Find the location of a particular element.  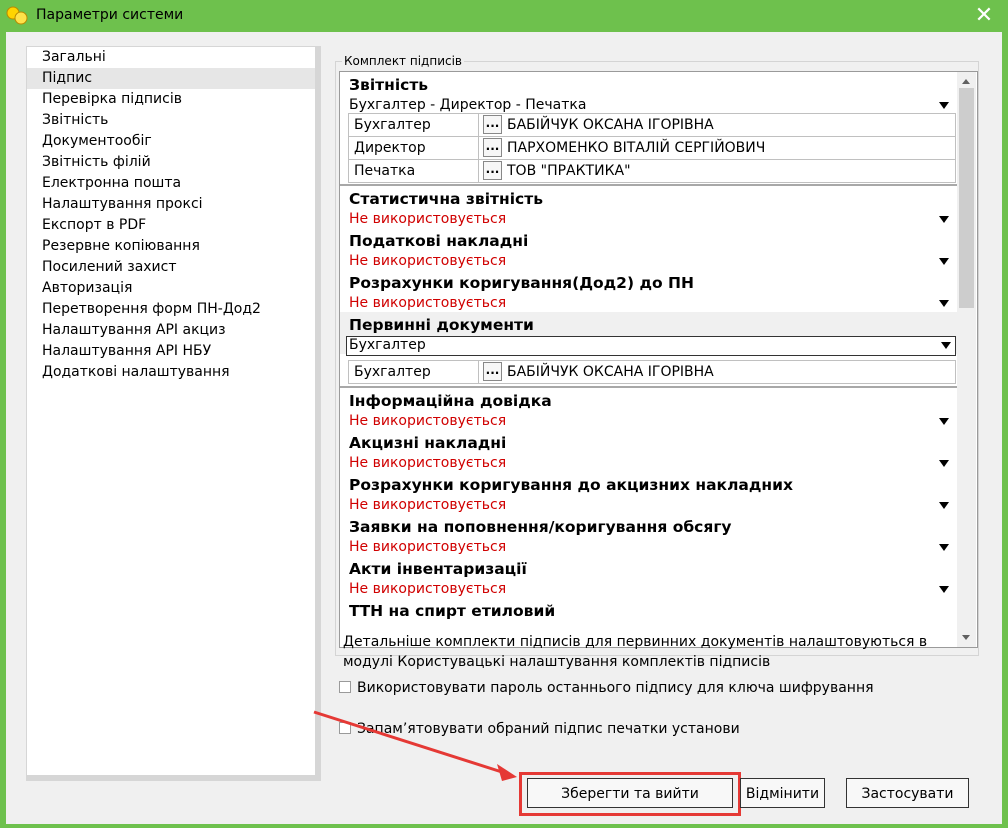

section-title: Звітність is located at coordinates (389, 85).